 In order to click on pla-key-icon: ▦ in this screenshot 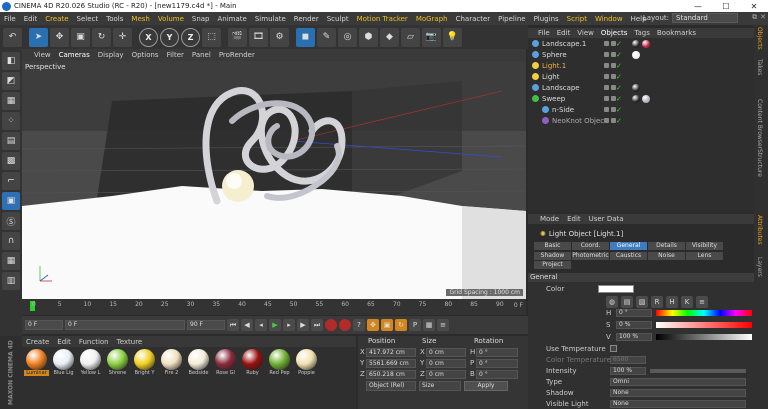, I will do `click(429, 325)`.